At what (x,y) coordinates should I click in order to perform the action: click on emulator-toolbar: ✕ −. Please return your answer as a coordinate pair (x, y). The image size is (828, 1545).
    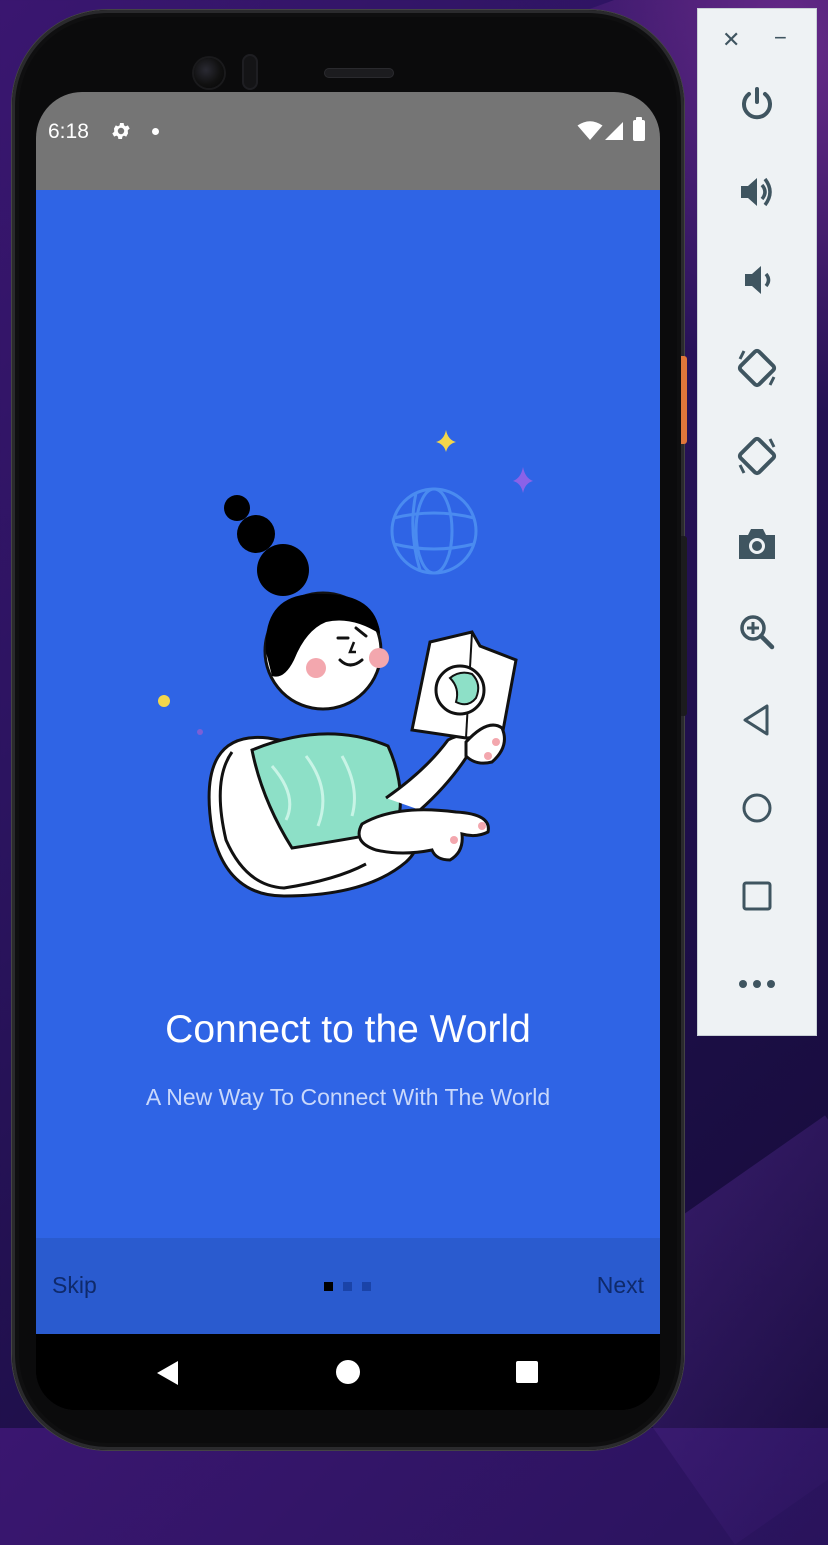
    Looking at the image, I should click on (757, 522).